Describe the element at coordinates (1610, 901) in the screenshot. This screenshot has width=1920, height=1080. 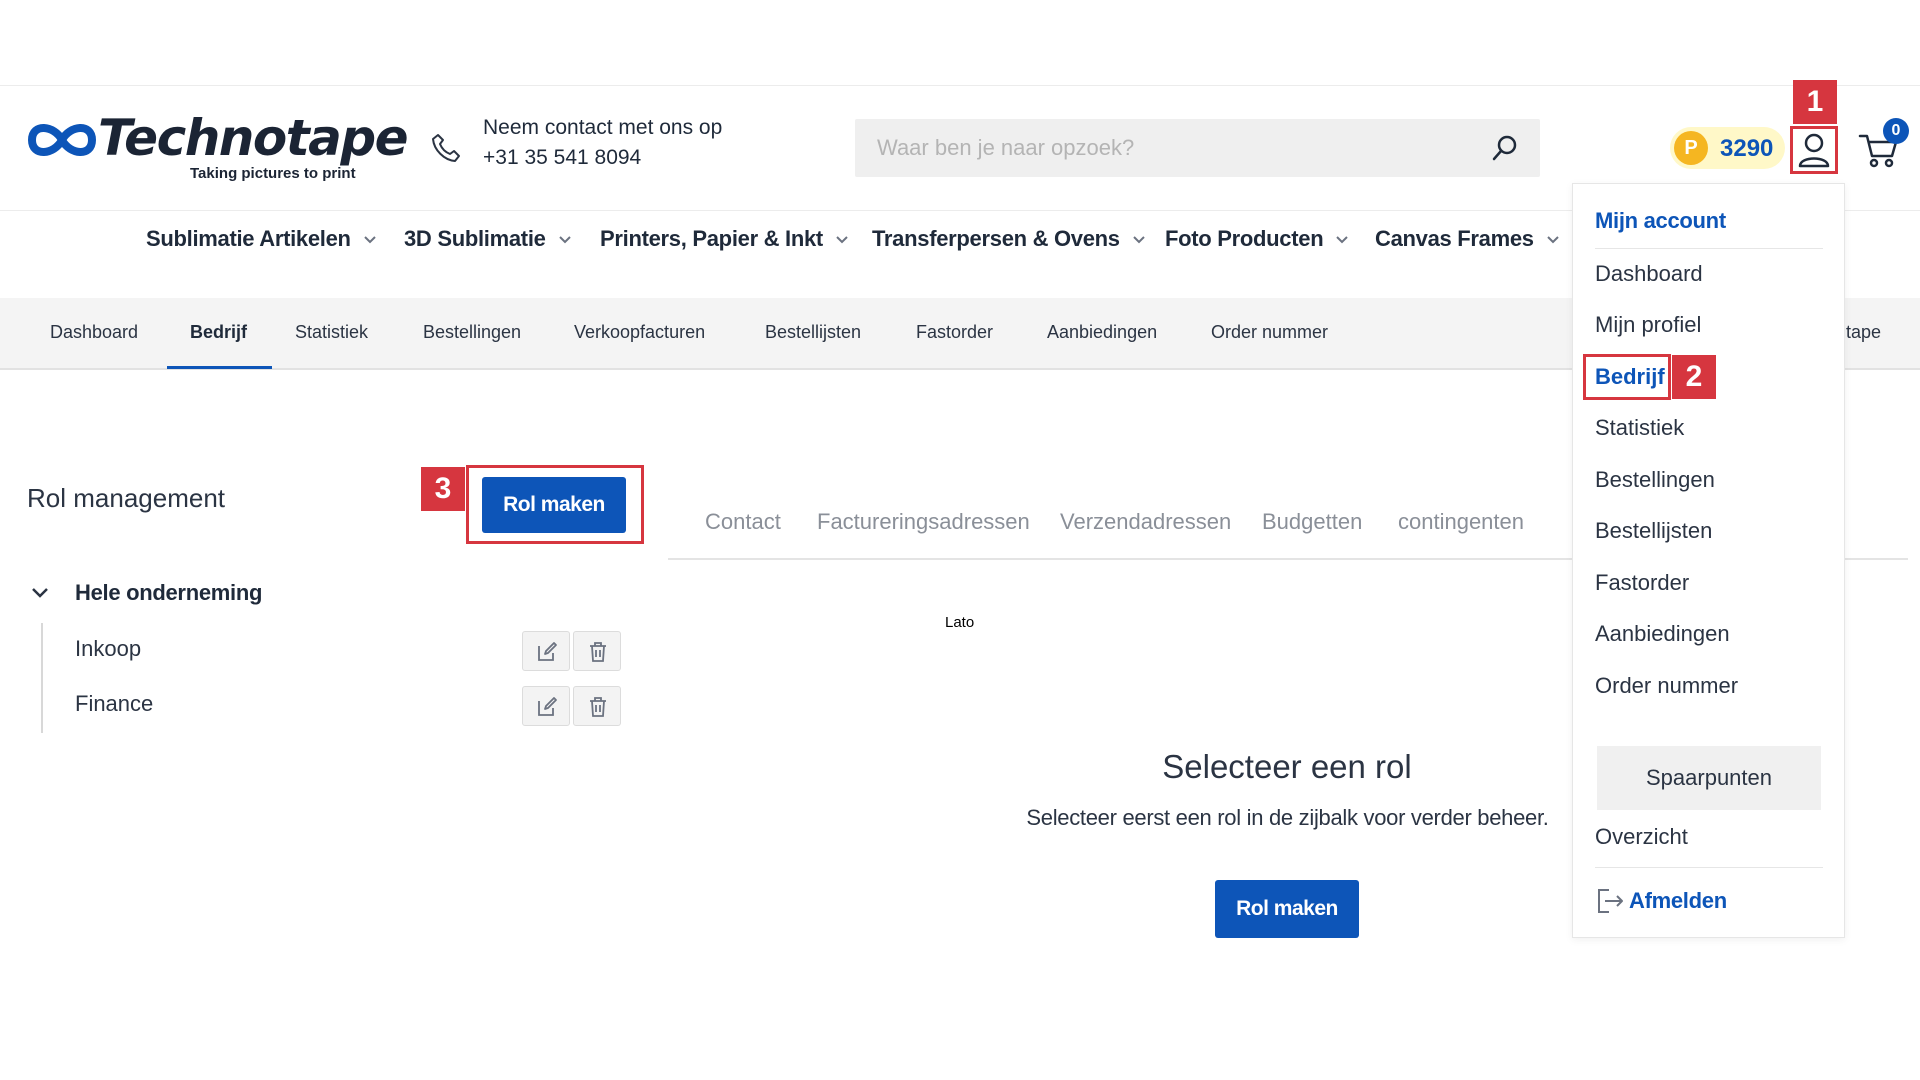
I see `logout-icon` at that location.